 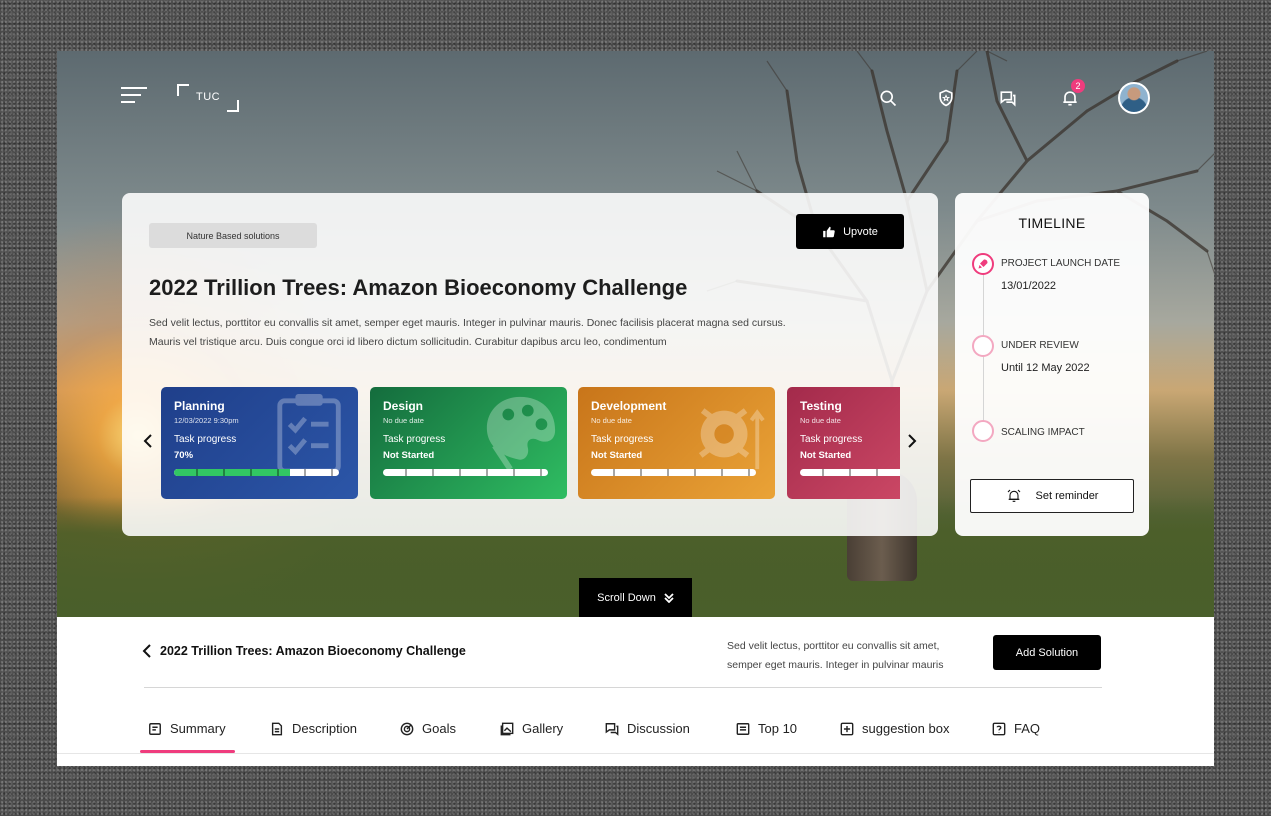 I want to click on bell-icon: 2, so click(x=1072, y=94).